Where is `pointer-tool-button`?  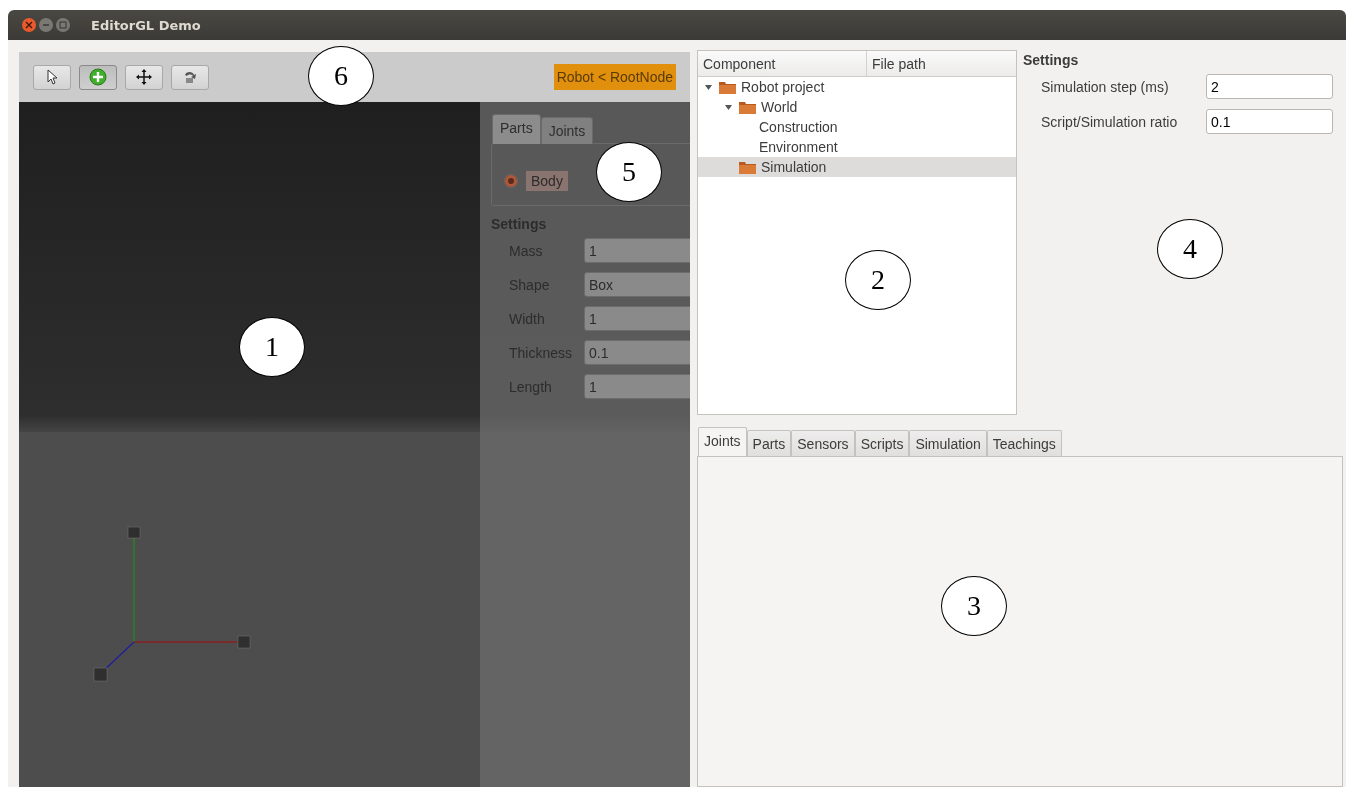
pointer-tool-button is located at coordinates (52, 77).